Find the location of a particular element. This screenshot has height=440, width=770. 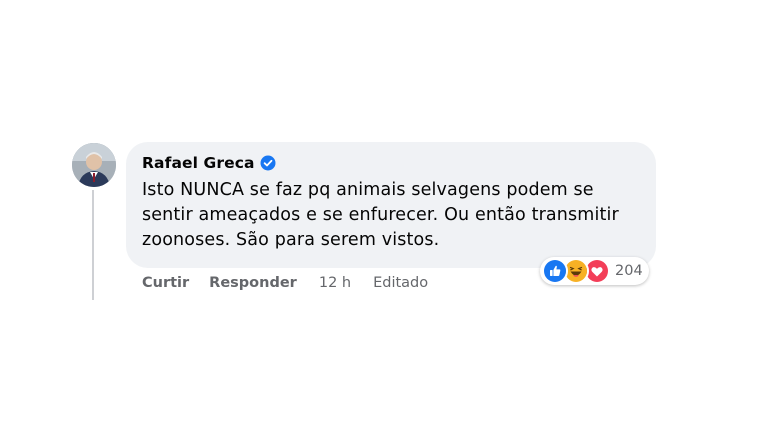

like-button: Curtir is located at coordinates (165, 283).